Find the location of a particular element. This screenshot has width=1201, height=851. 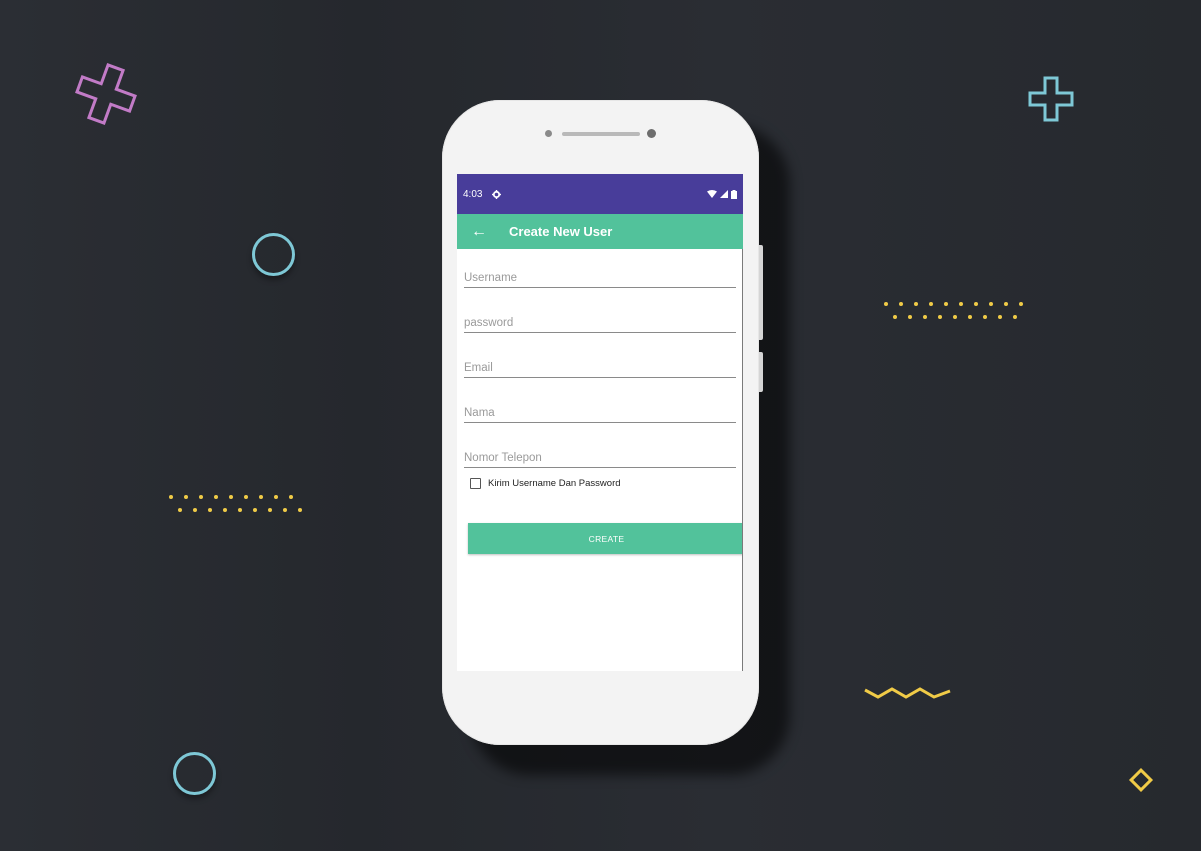

earpiece-speaker is located at coordinates (601, 134).